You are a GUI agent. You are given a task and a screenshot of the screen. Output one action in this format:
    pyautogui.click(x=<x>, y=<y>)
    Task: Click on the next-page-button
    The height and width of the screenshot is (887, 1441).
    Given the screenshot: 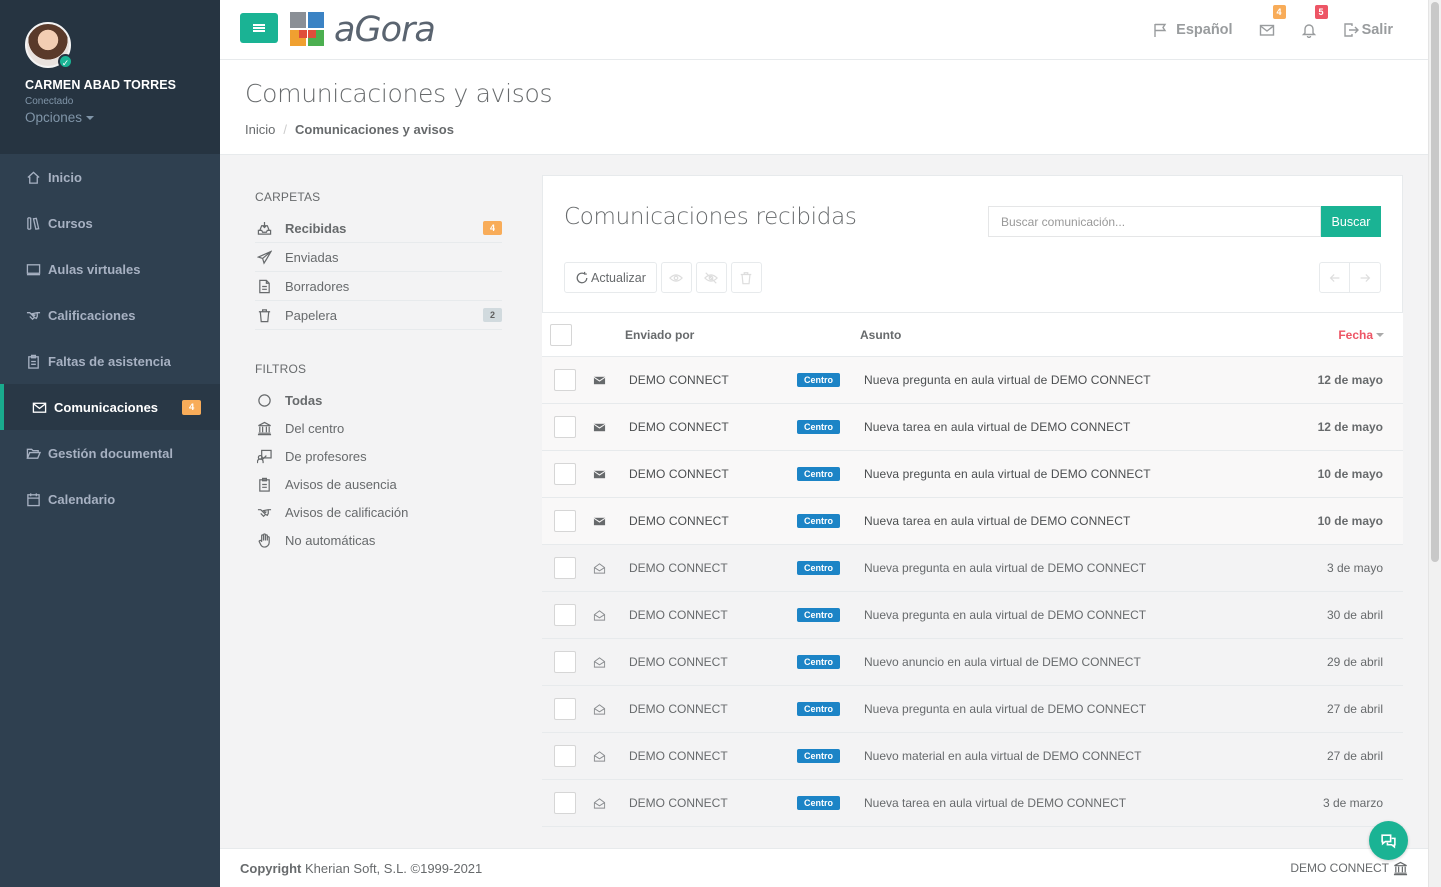 What is the action you would take?
    pyautogui.click(x=1365, y=277)
    